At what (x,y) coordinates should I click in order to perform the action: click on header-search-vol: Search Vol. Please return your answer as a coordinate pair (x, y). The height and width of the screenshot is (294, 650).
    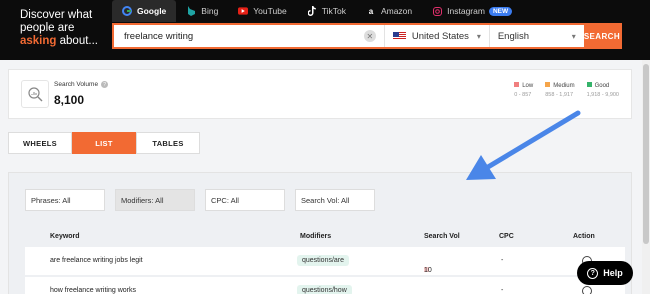
    Looking at the image, I should click on (442, 236).